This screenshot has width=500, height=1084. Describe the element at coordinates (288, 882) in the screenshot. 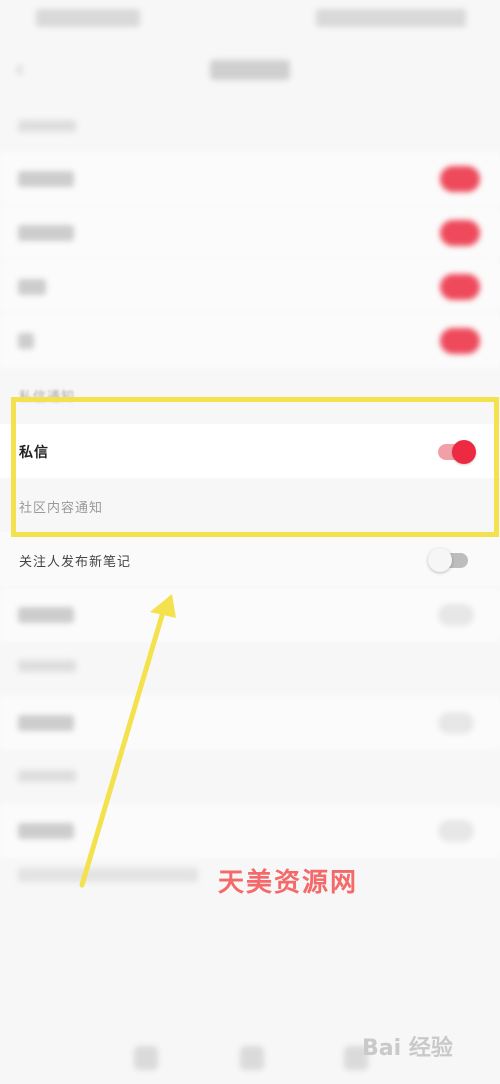

I see `watermark-text: 天美资源网` at that location.